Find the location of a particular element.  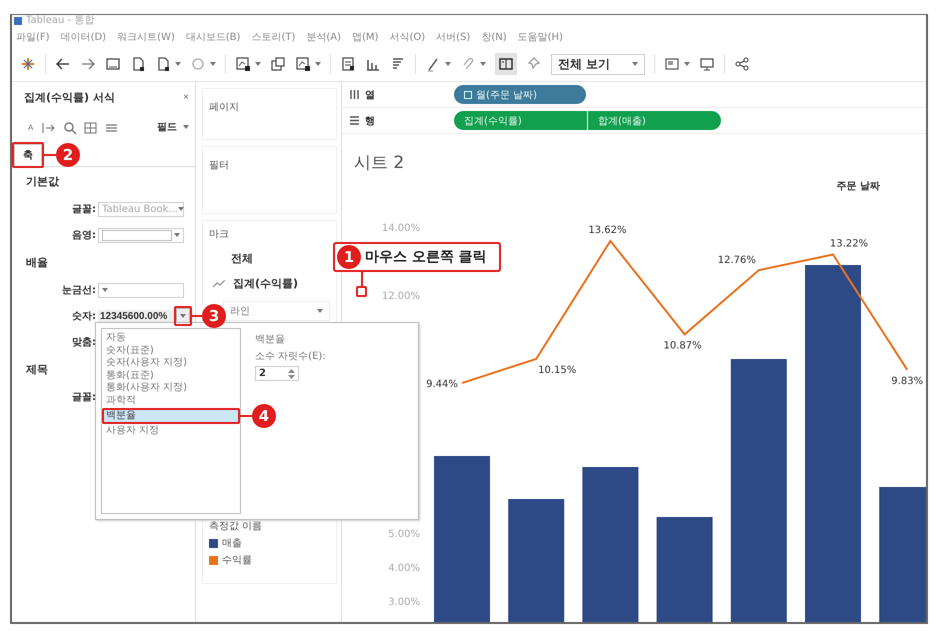

field-pill: 월(주문 날짜) is located at coordinates (520, 94).